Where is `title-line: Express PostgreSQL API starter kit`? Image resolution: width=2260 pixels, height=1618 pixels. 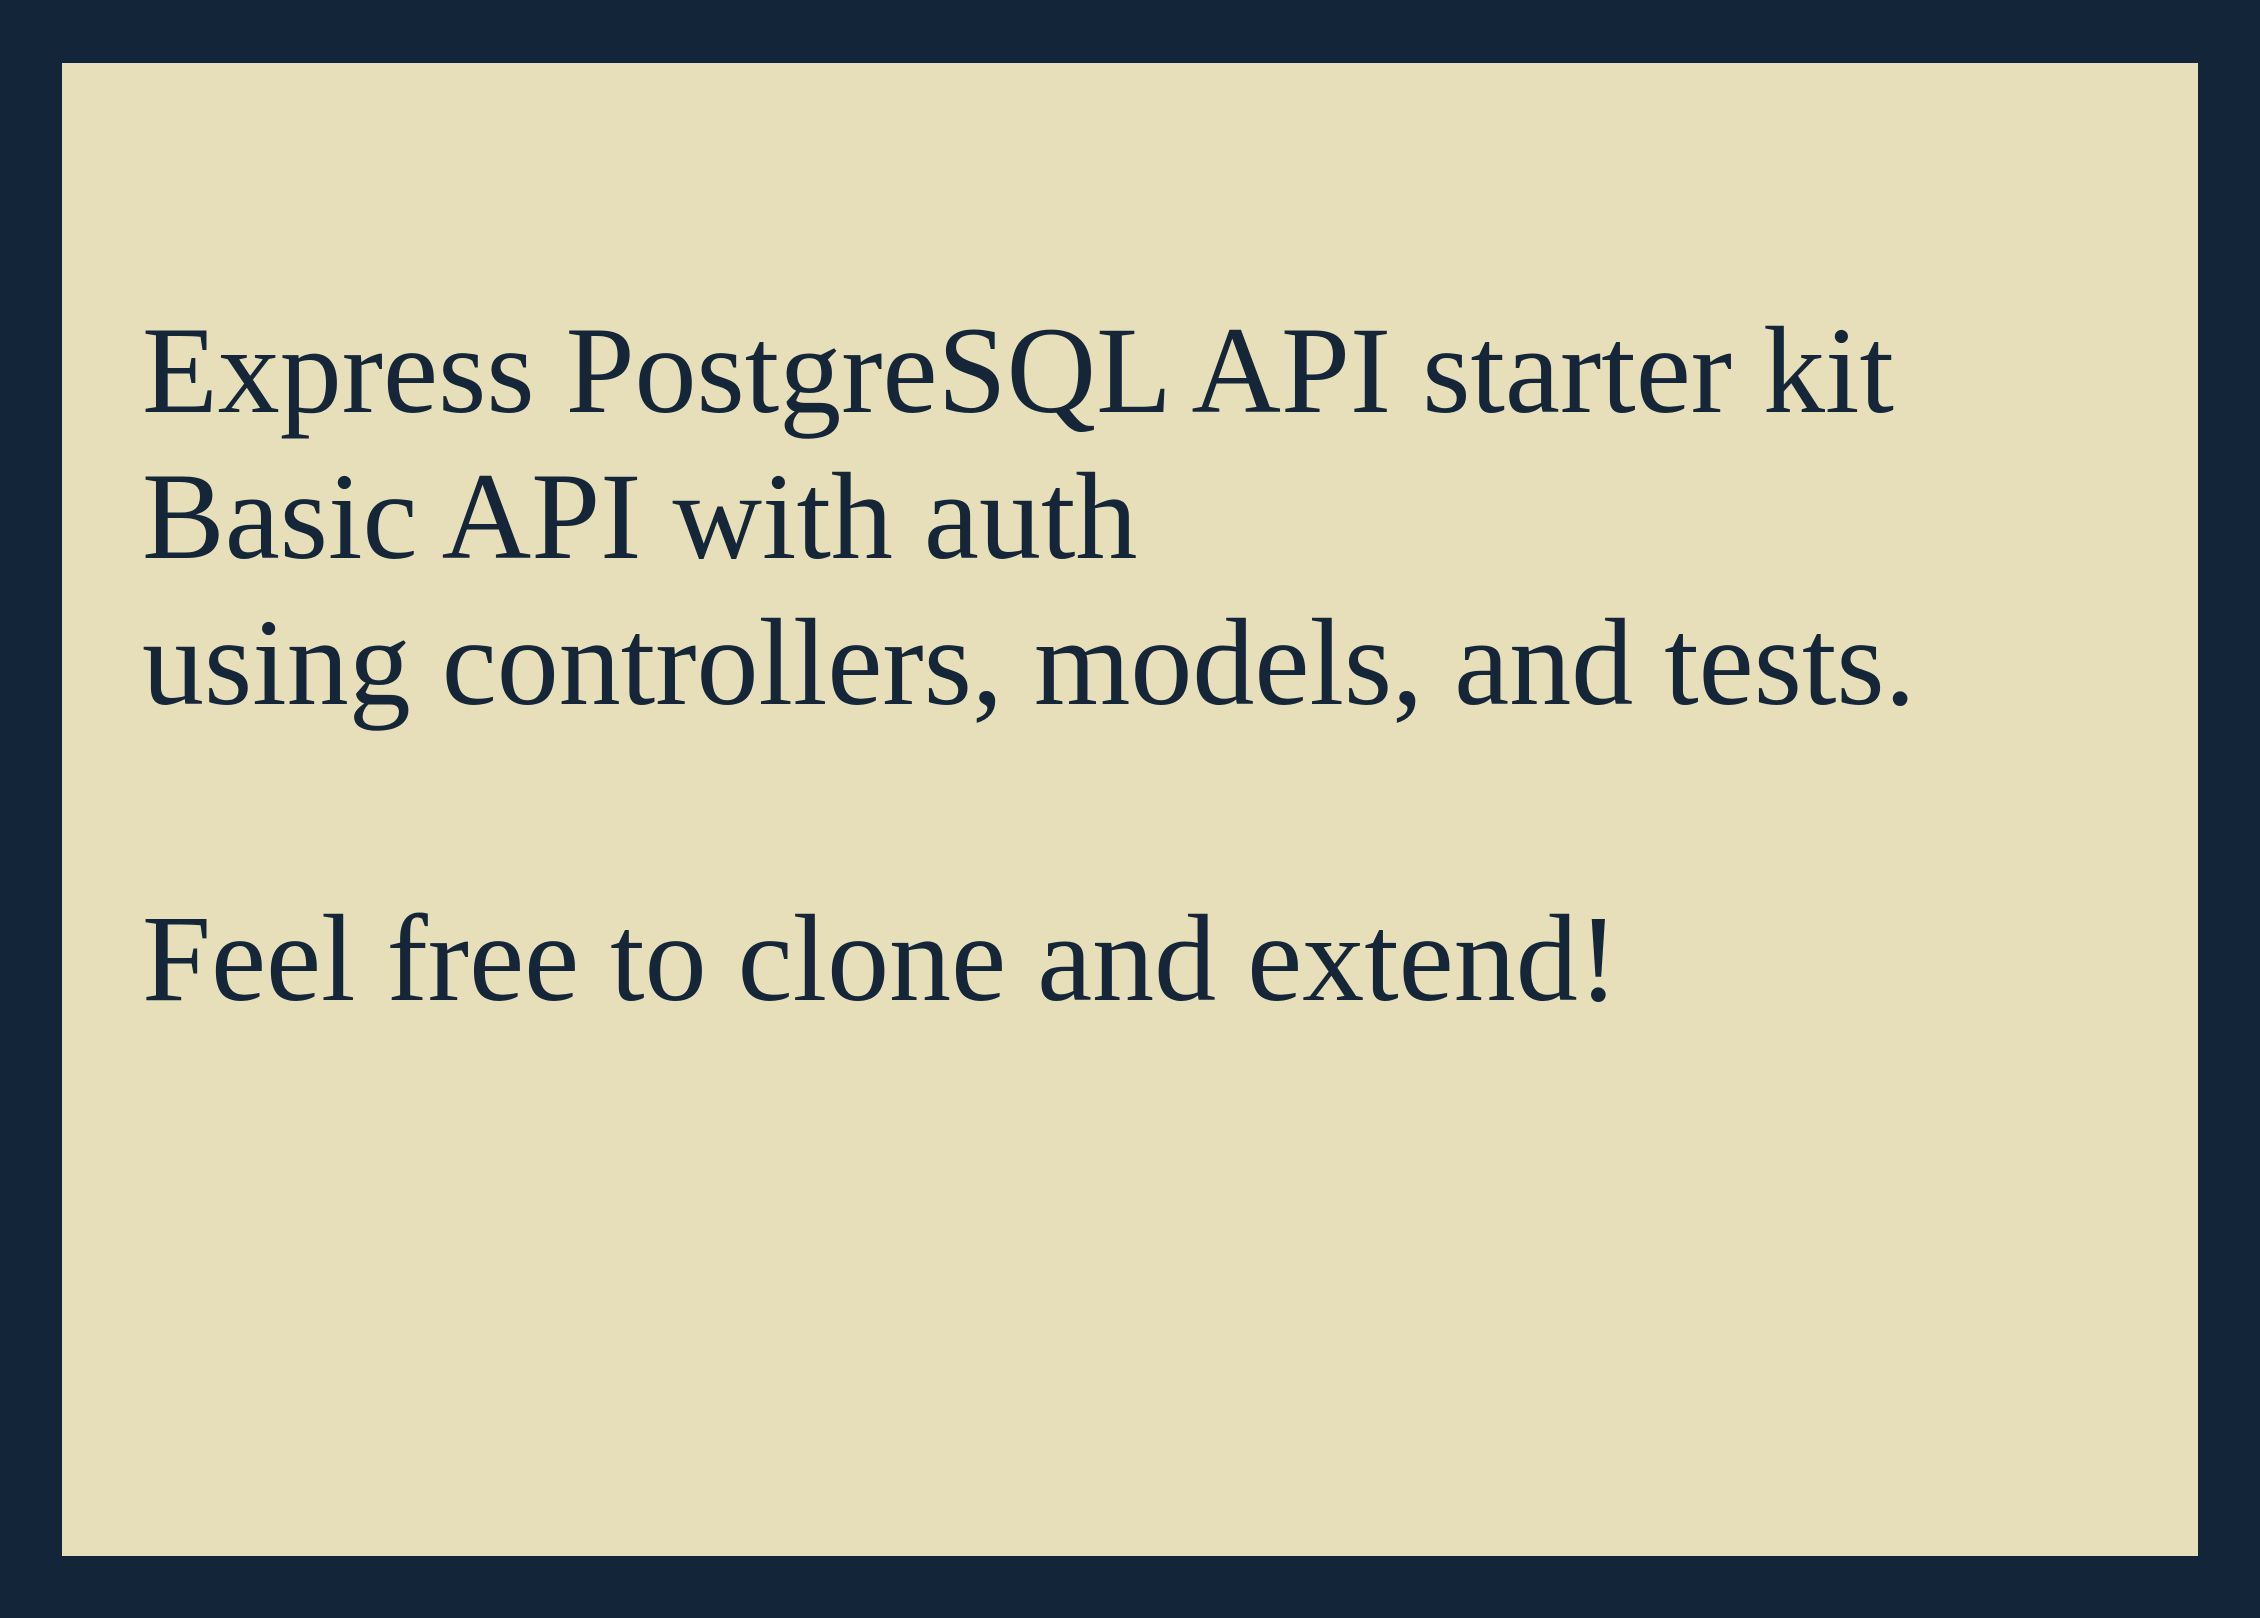 title-line: Express PostgreSQL API starter kit is located at coordinates (1018, 370).